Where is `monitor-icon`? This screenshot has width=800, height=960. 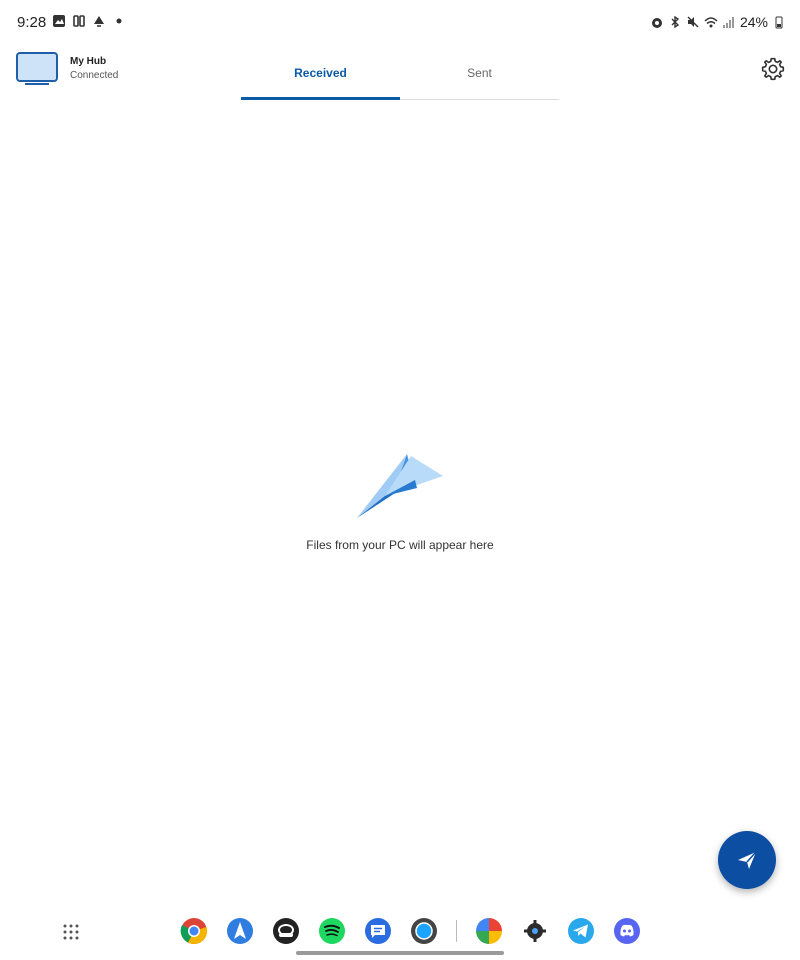 monitor-icon is located at coordinates (37, 68).